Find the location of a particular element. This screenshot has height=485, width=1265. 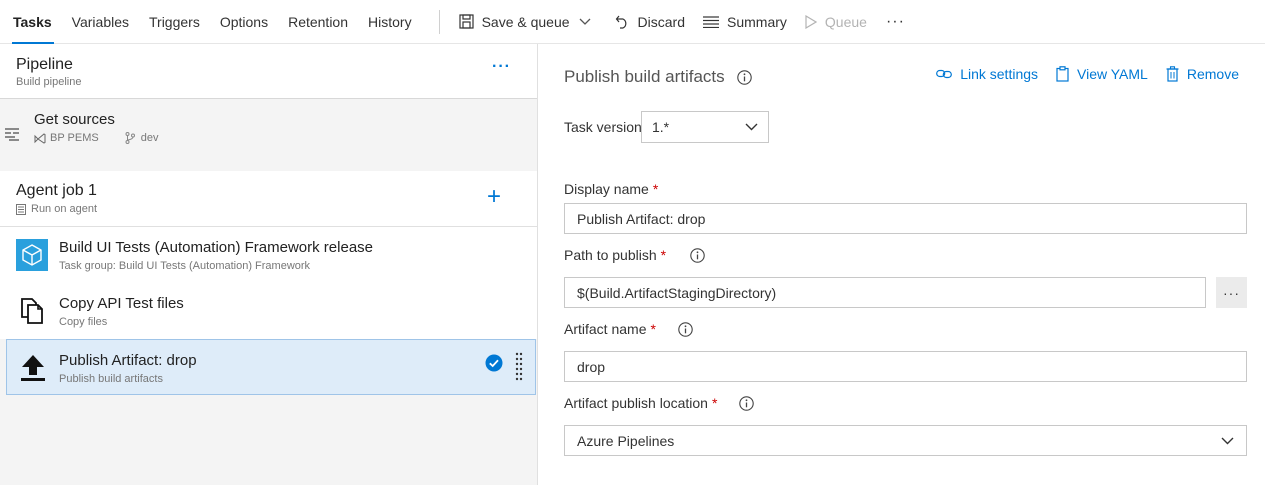

get-sources-item: Get sources BP PEMS dev is located at coordinates (268, 135).